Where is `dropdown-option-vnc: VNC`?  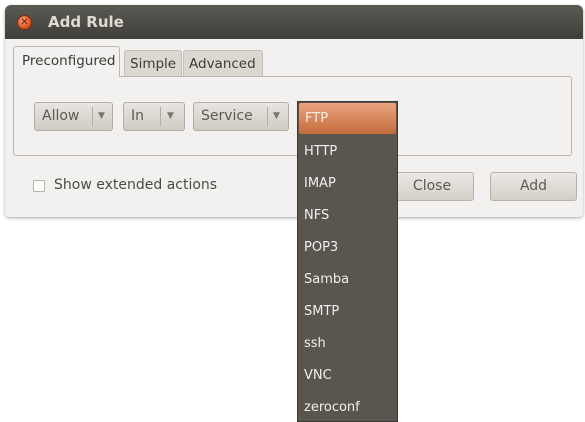
dropdown-option-vnc: VNC is located at coordinates (347, 375).